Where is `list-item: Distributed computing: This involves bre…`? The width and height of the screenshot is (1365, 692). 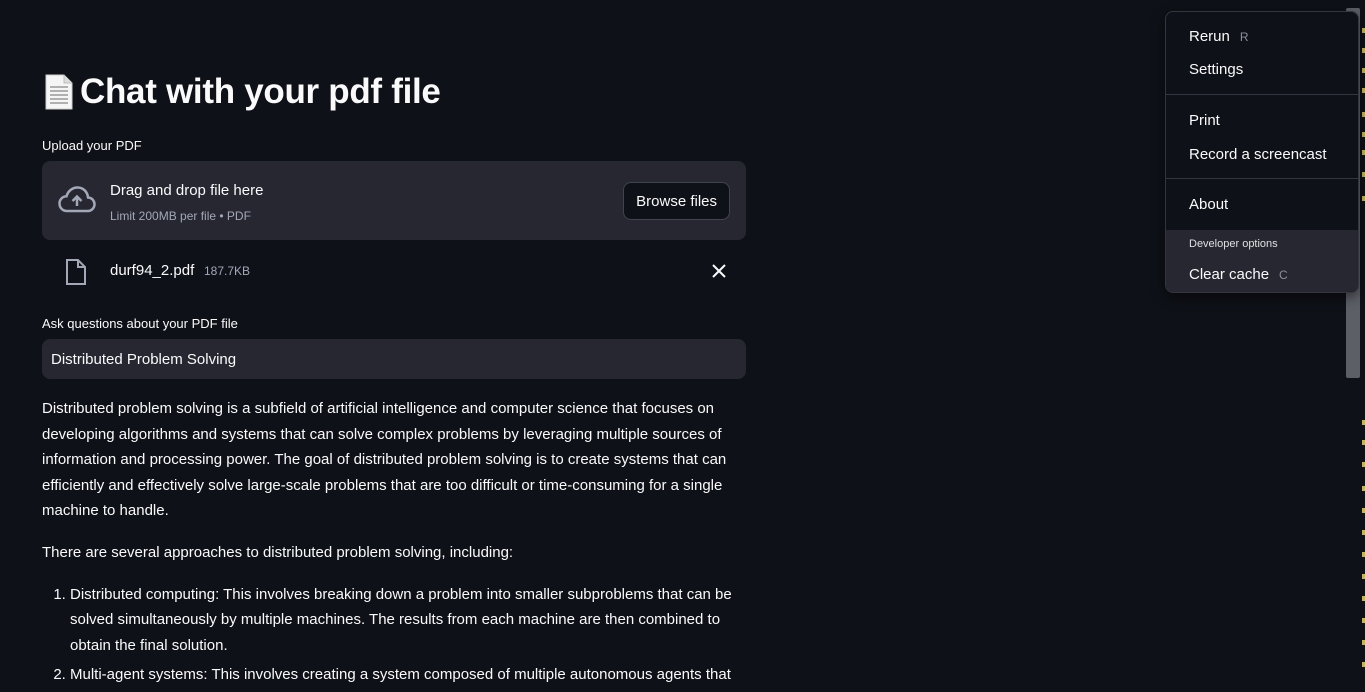
list-item: Distributed computing: This involves bre… is located at coordinates (408, 620).